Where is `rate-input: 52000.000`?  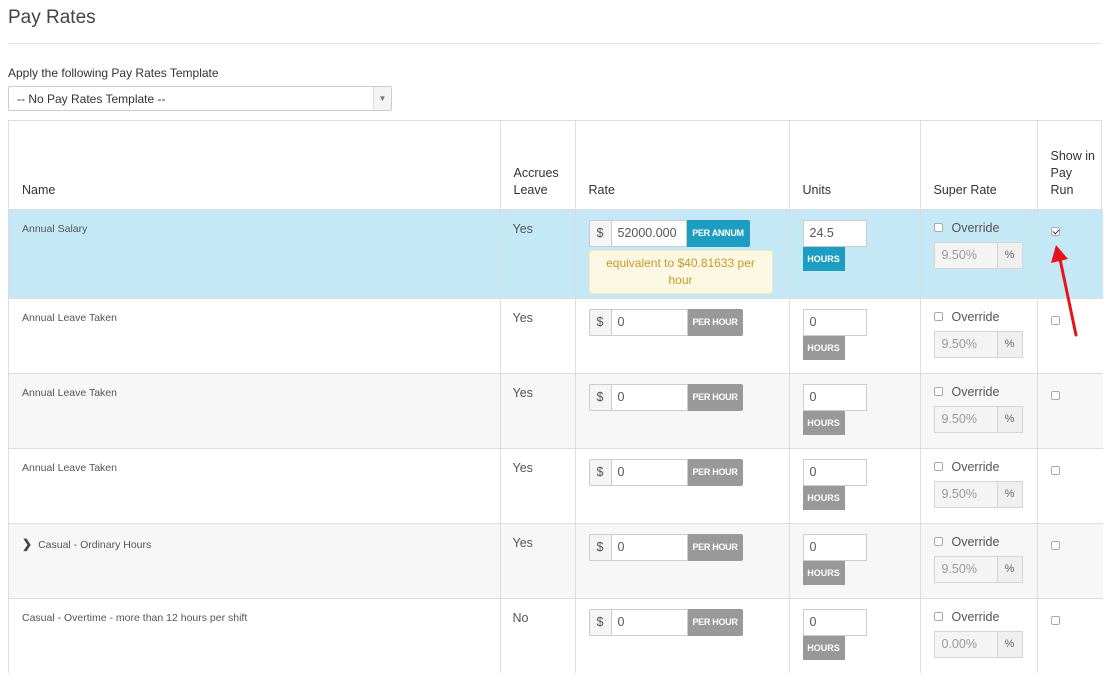
rate-input: 52000.000 is located at coordinates (648, 233).